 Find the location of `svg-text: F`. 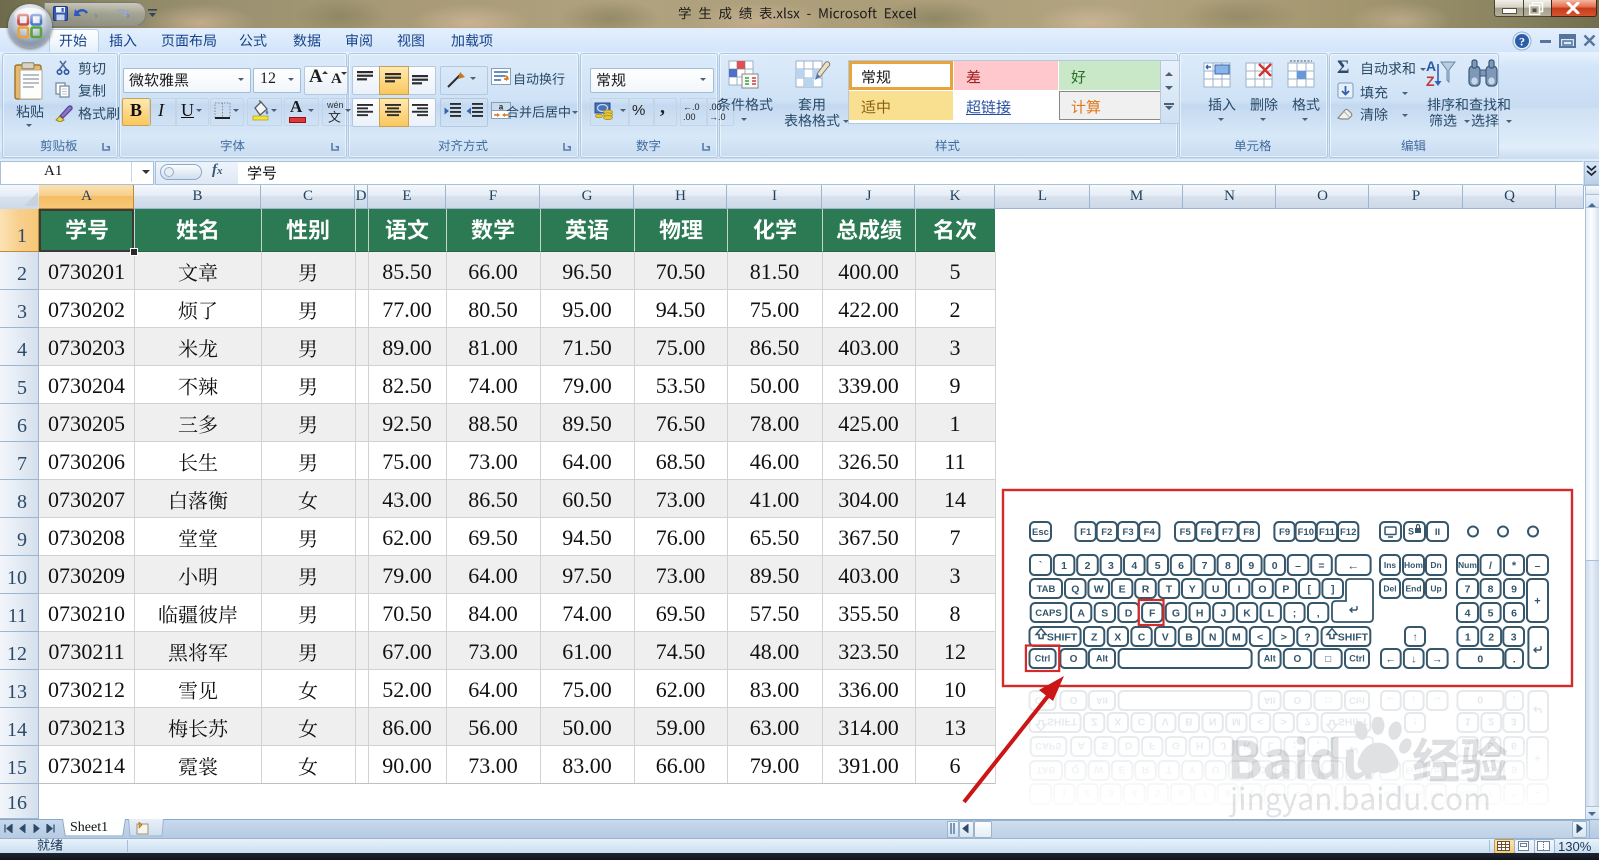

svg-text: F is located at coordinates (1152, 746).